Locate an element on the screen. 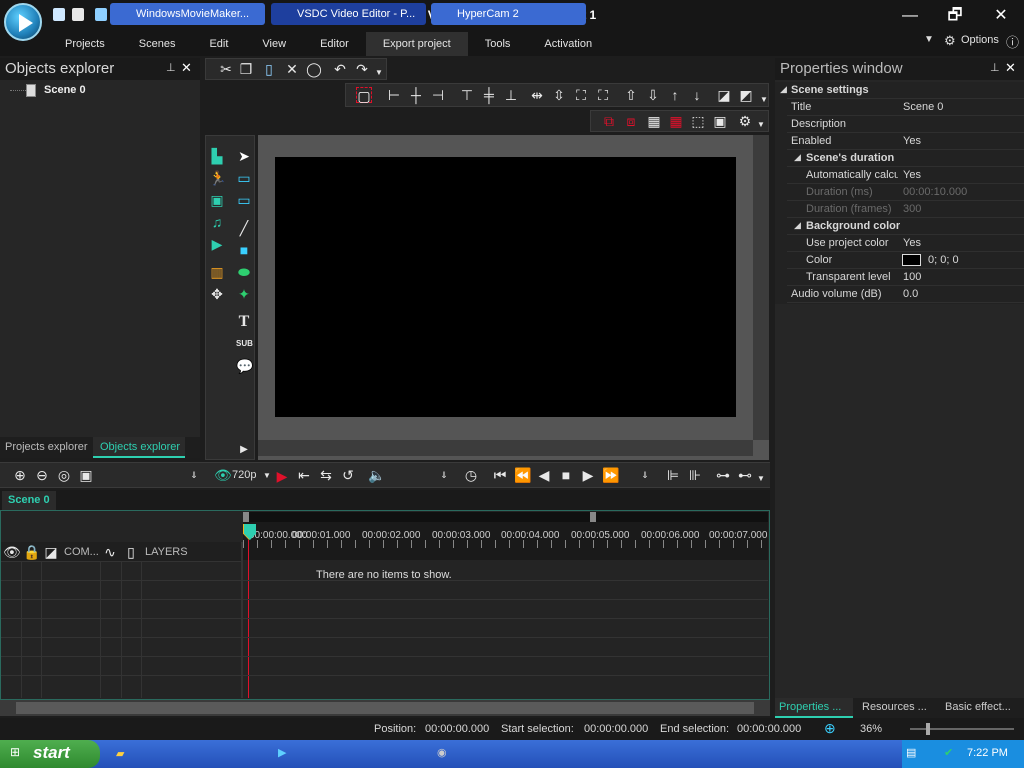  go-start-icon: ⏮ is located at coordinates (500, 475).